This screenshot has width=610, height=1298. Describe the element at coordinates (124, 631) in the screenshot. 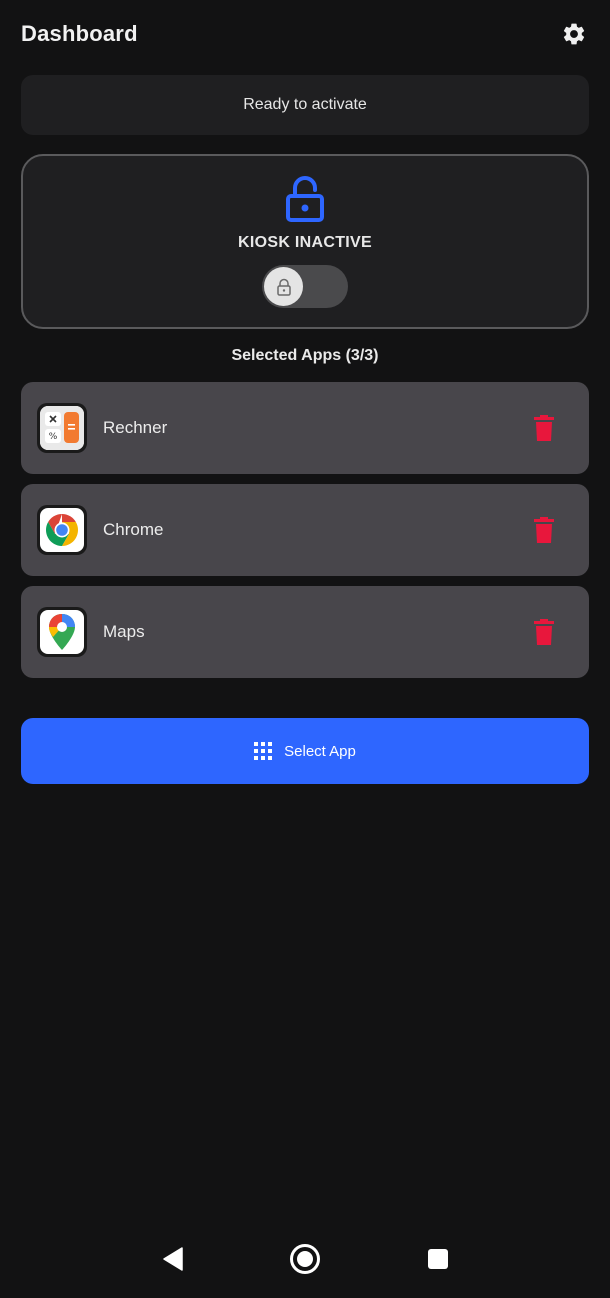

I see `app-name: Maps` at that location.